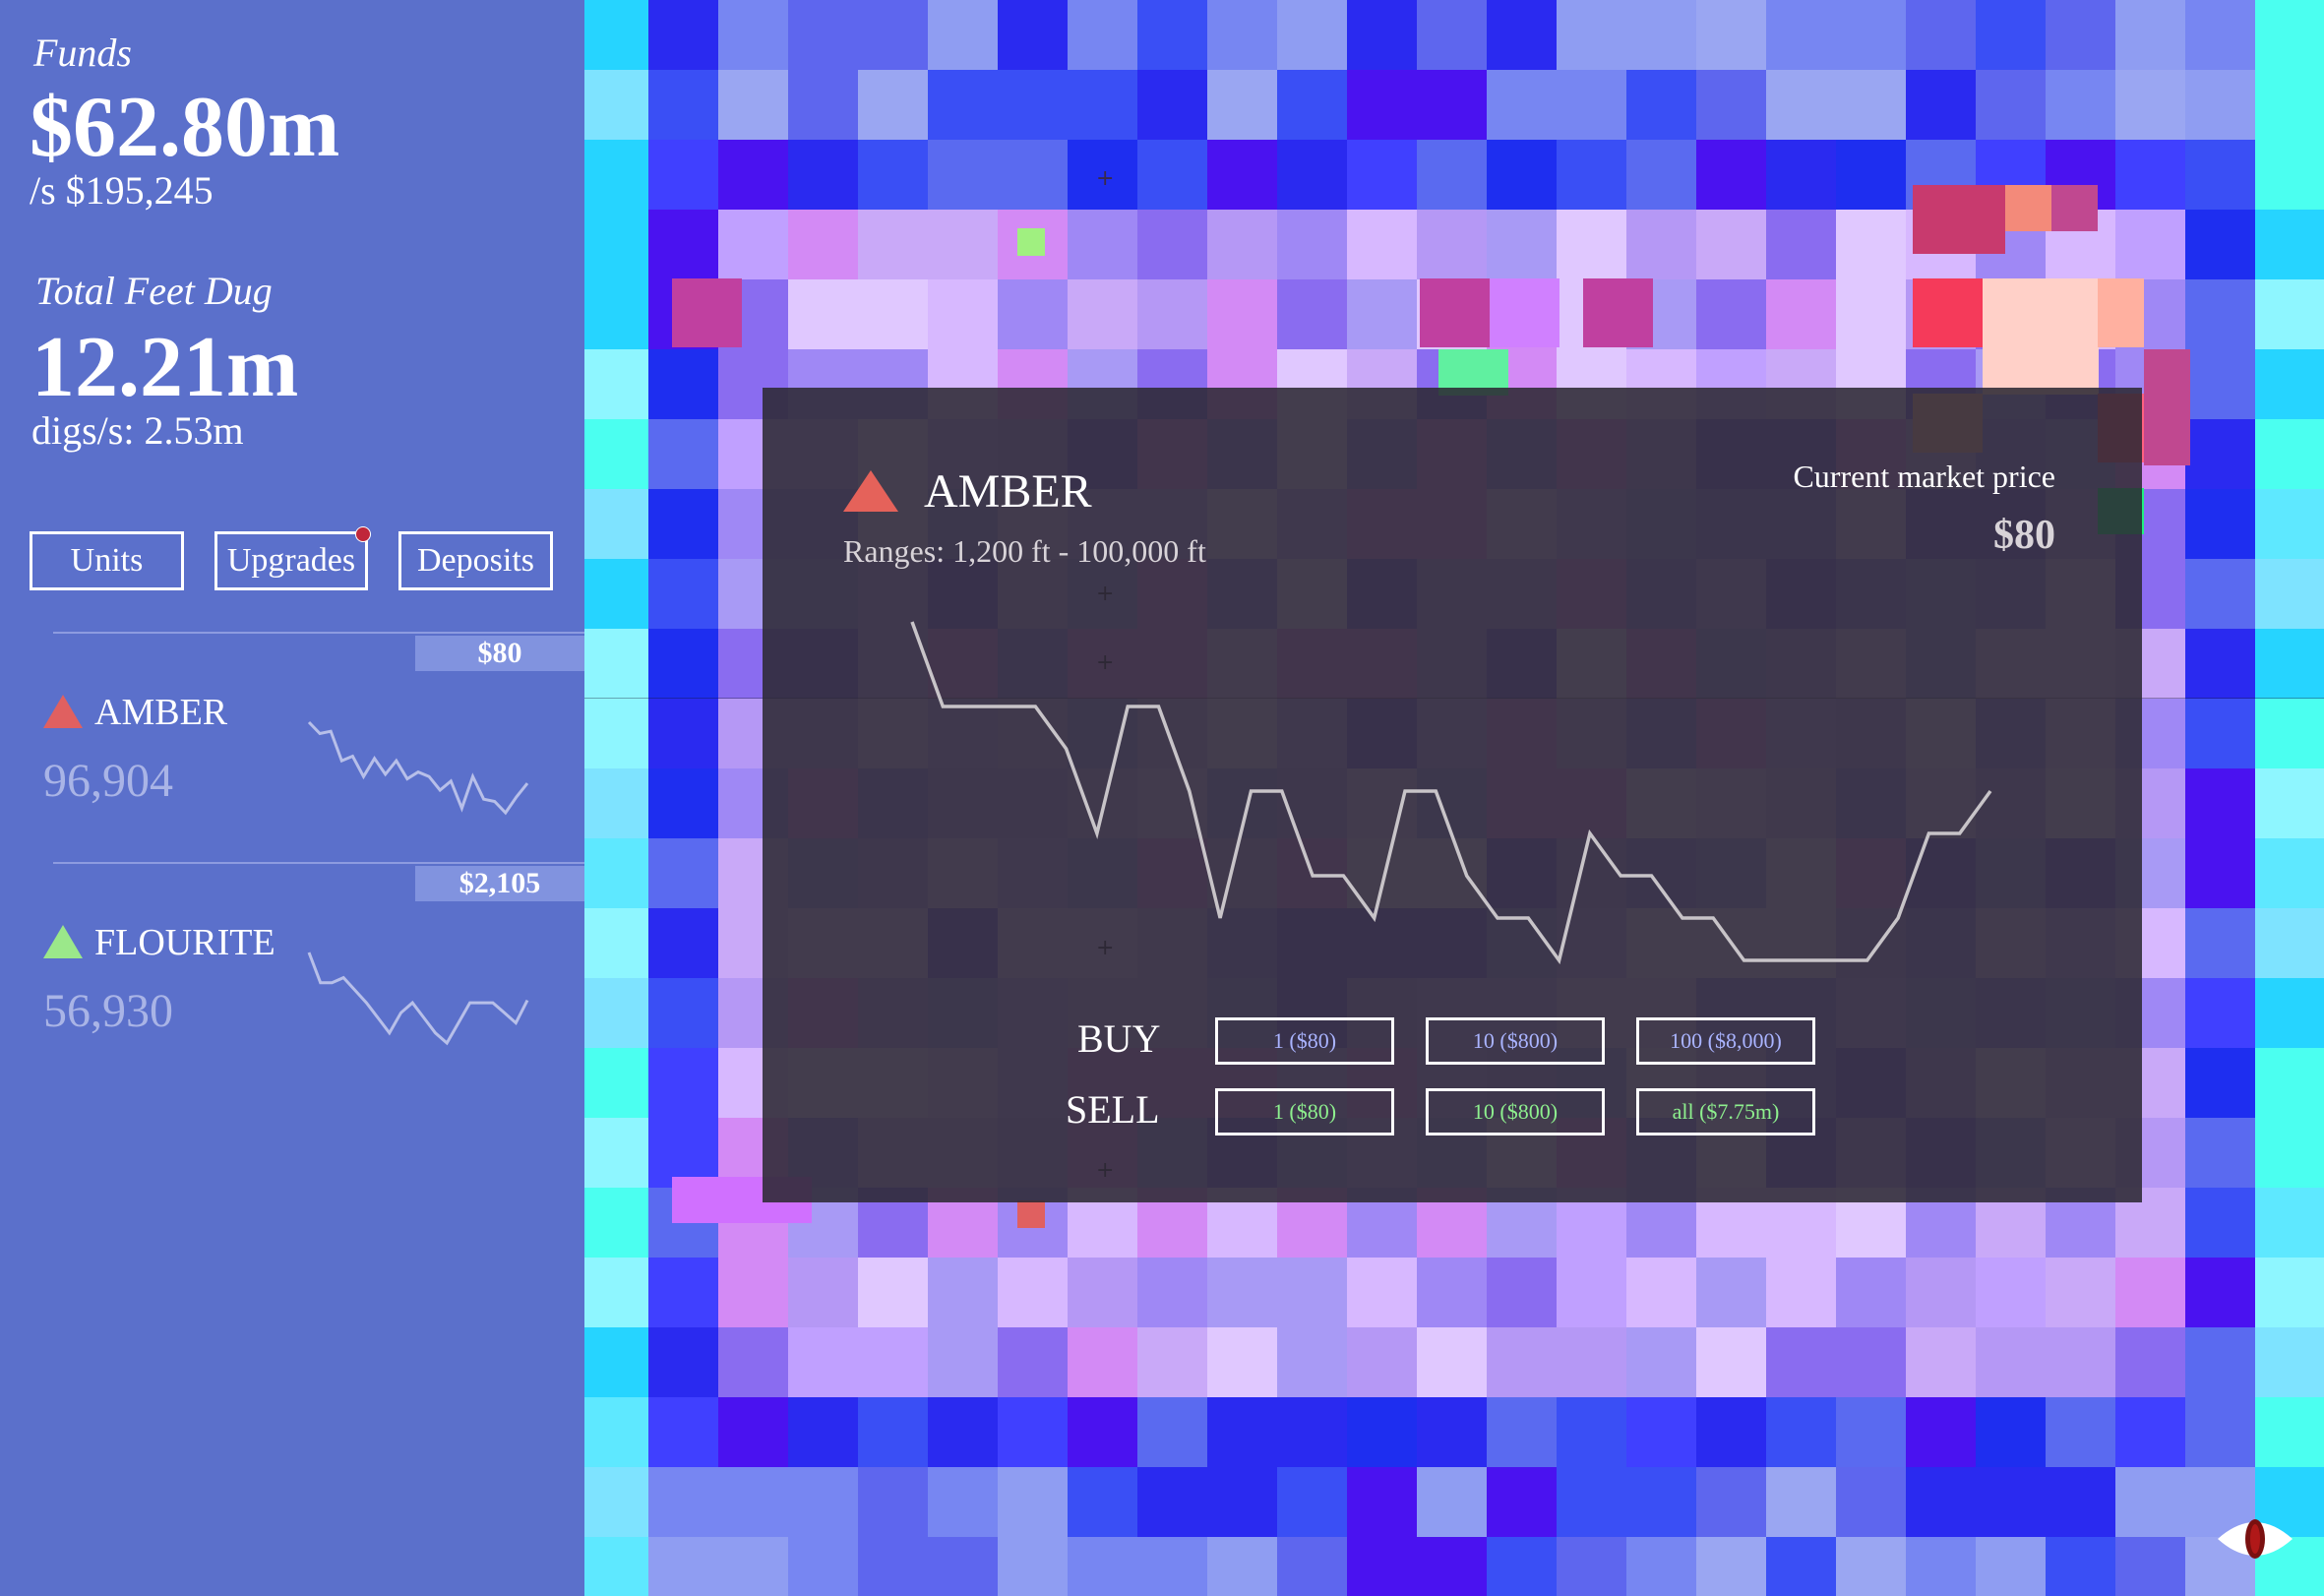 This screenshot has height=1596, width=2324. Describe the element at coordinates (292, 558) in the screenshot. I see `tab-upgrades: Upgrades` at that location.